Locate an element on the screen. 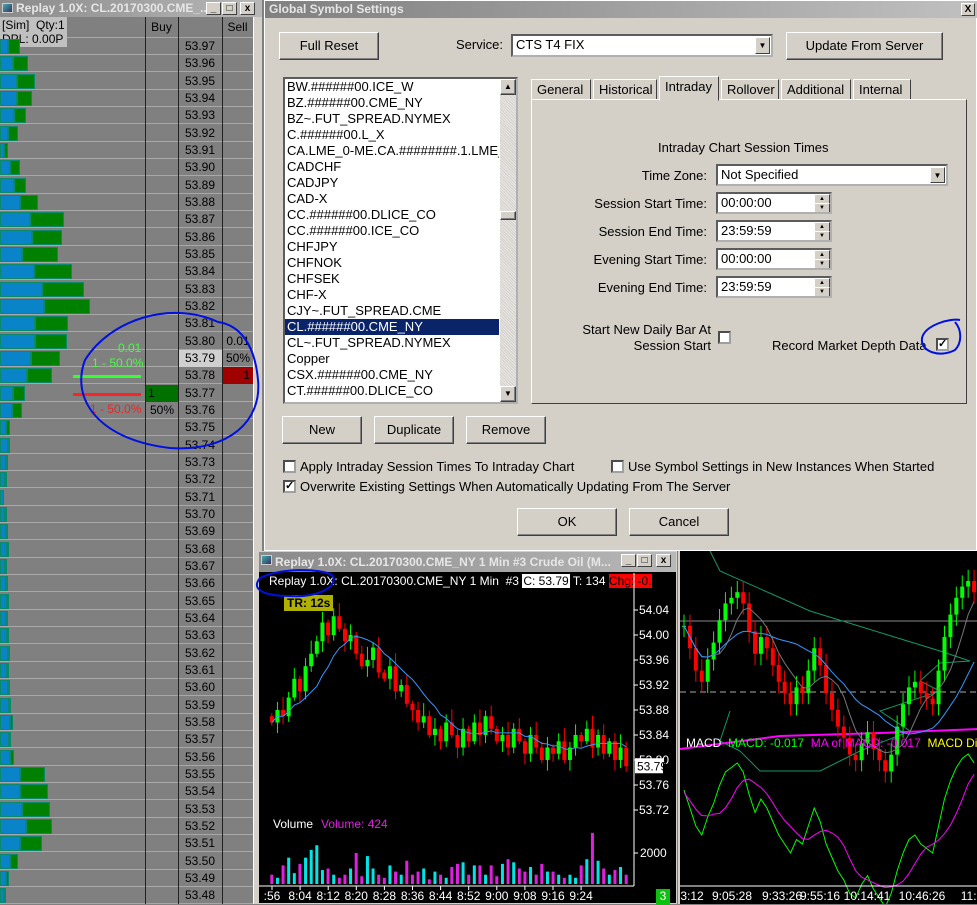  ladder-row: 53.63 is located at coordinates (126, 636).